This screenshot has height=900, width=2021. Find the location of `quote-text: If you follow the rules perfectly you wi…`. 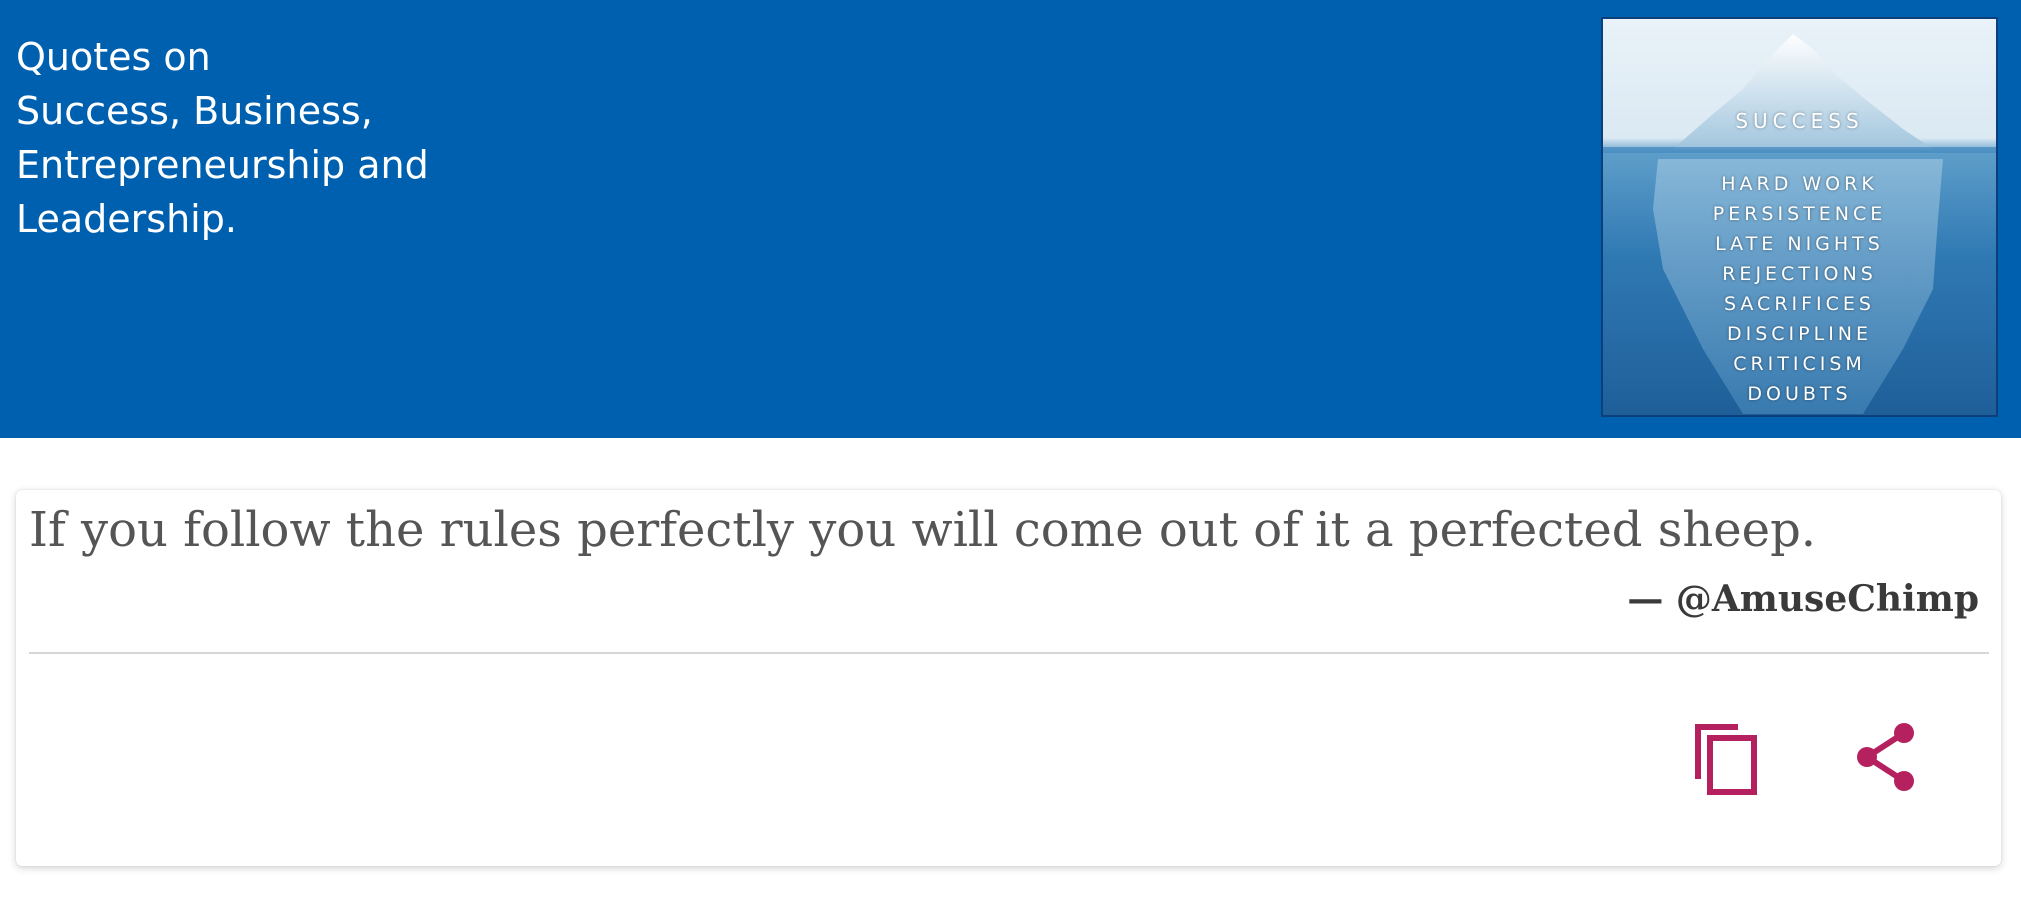

quote-text: If you follow the rules perfectly you wi… is located at coordinates (923, 530).